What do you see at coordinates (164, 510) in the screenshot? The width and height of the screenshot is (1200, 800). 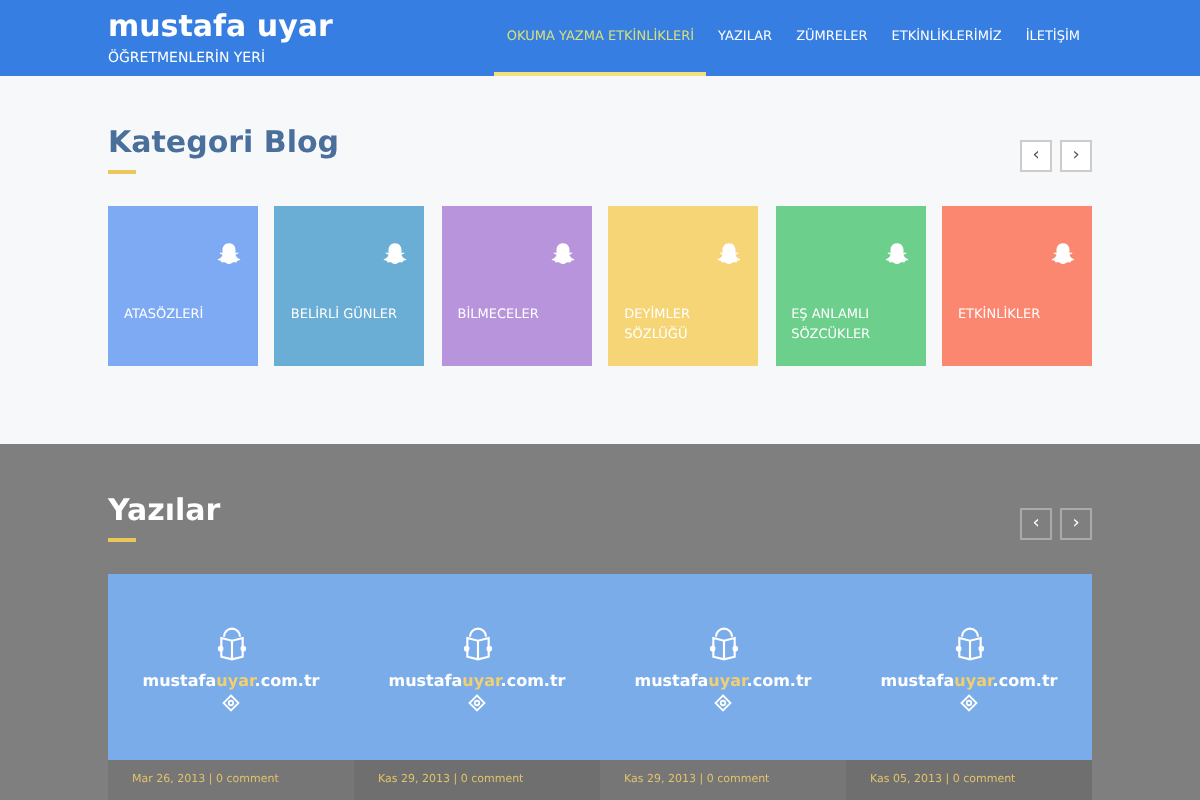 I see `section-title: Yazılar` at bounding box center [164, 510].